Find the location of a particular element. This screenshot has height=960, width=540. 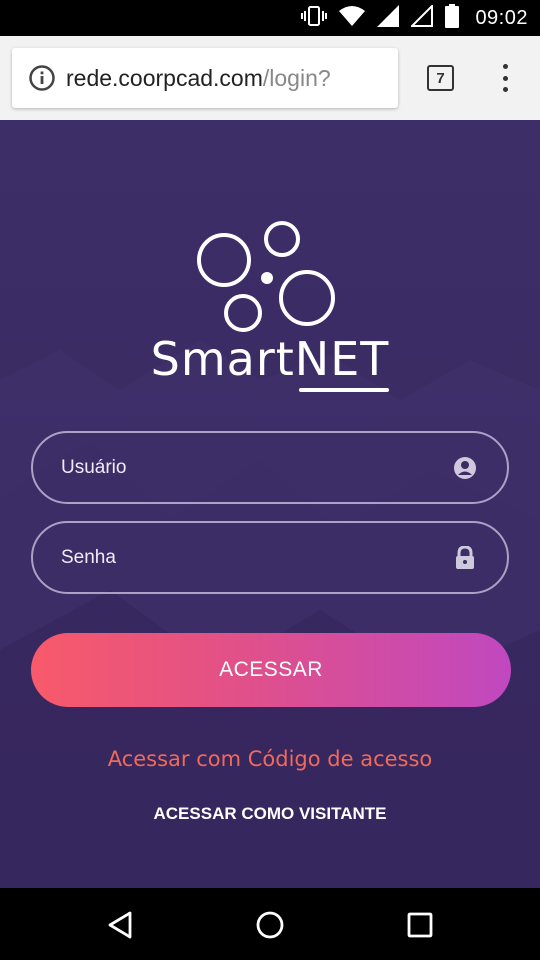

username-field is located at coordinates (270, 467).